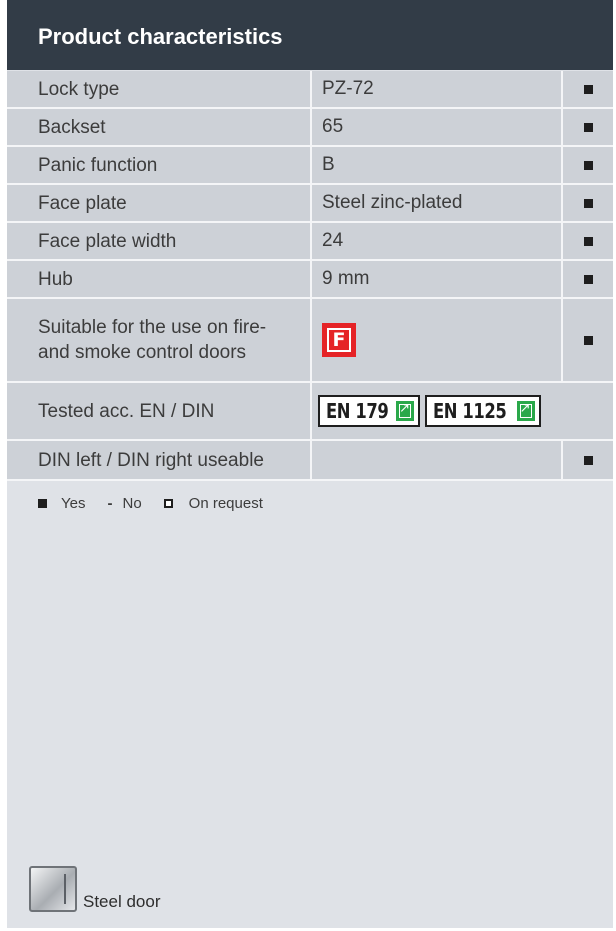 This screenshot has width=616, height=931. I want to click on row-label: Tested acc. EN / DIN, so click(126, 411).